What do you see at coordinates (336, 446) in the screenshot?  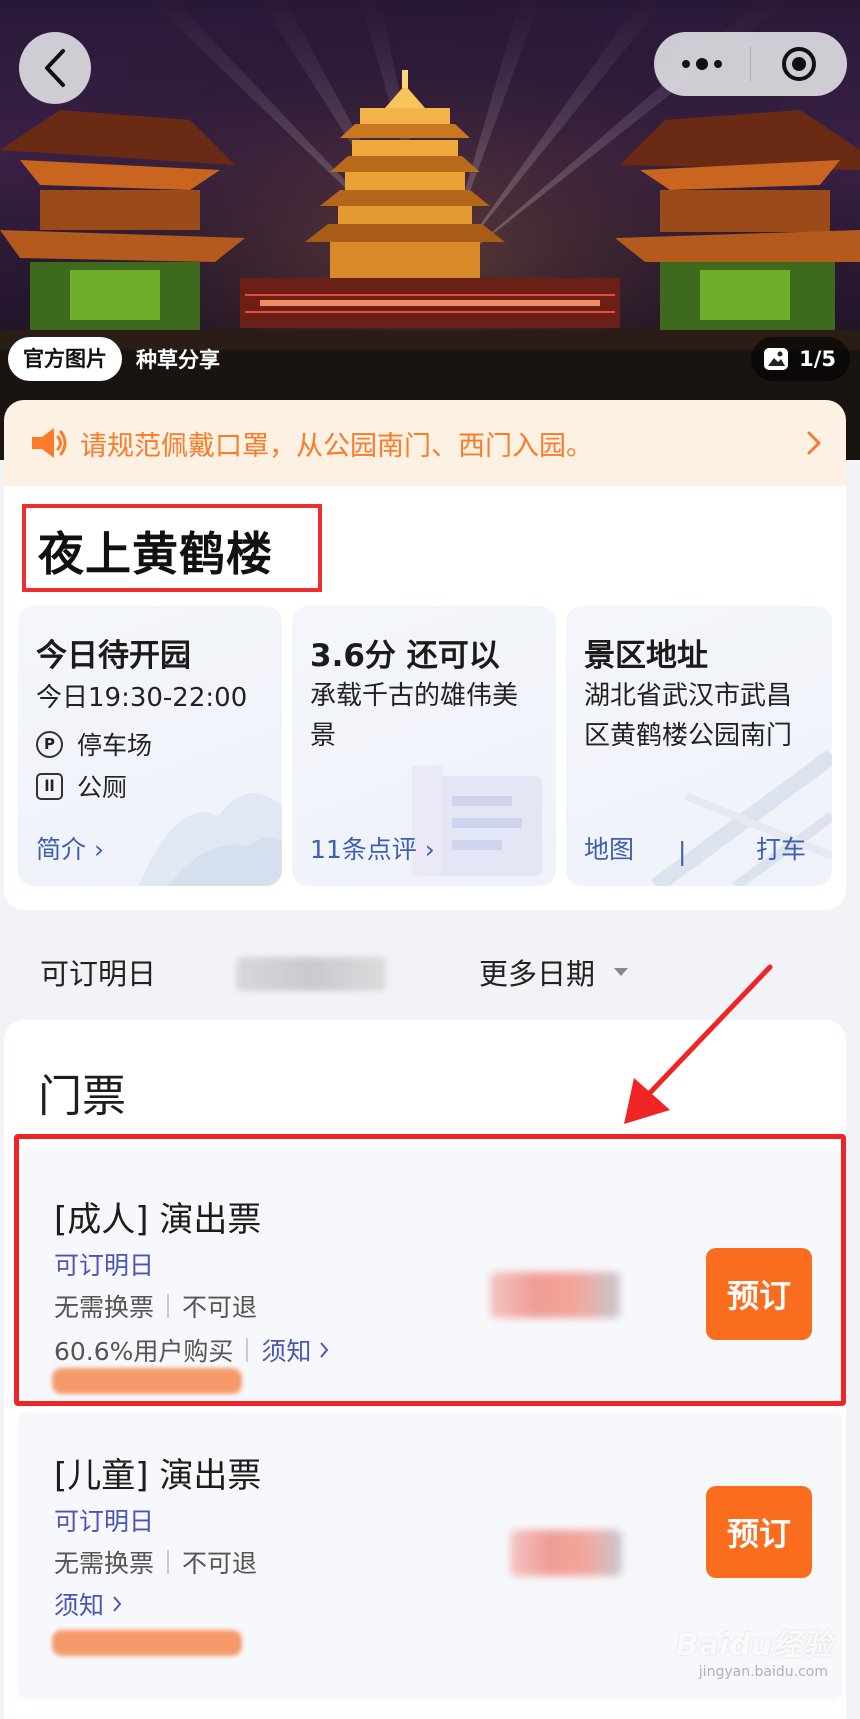 I see `notice-text: 请规范佩戴口罩，从公园南门、西门入园。` at bounding box center [336, 446].